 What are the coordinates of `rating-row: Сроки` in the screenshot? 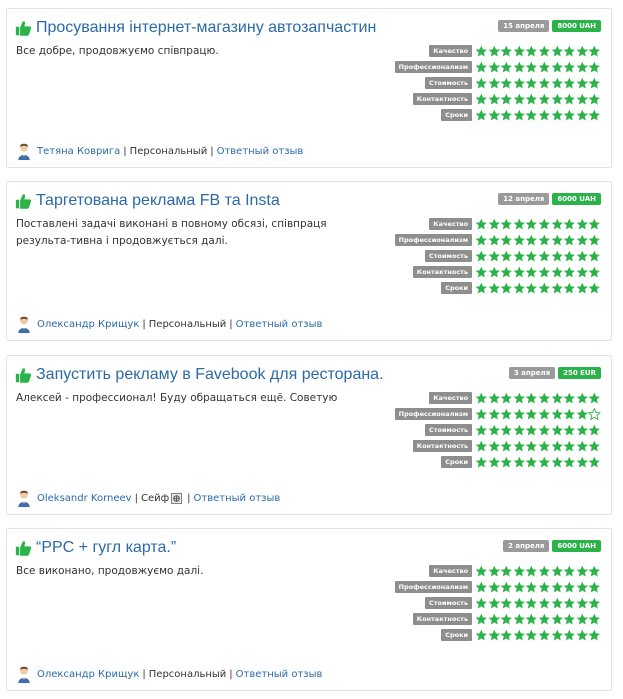 It's located at (498, 462).